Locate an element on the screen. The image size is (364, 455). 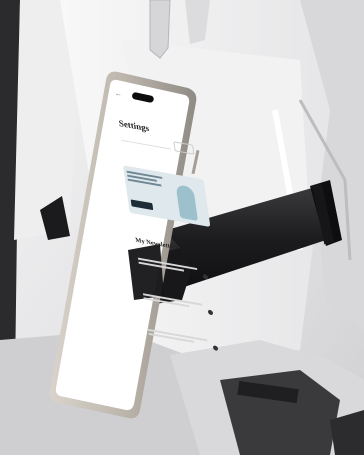
search-button is located at coordinates (184, 148).